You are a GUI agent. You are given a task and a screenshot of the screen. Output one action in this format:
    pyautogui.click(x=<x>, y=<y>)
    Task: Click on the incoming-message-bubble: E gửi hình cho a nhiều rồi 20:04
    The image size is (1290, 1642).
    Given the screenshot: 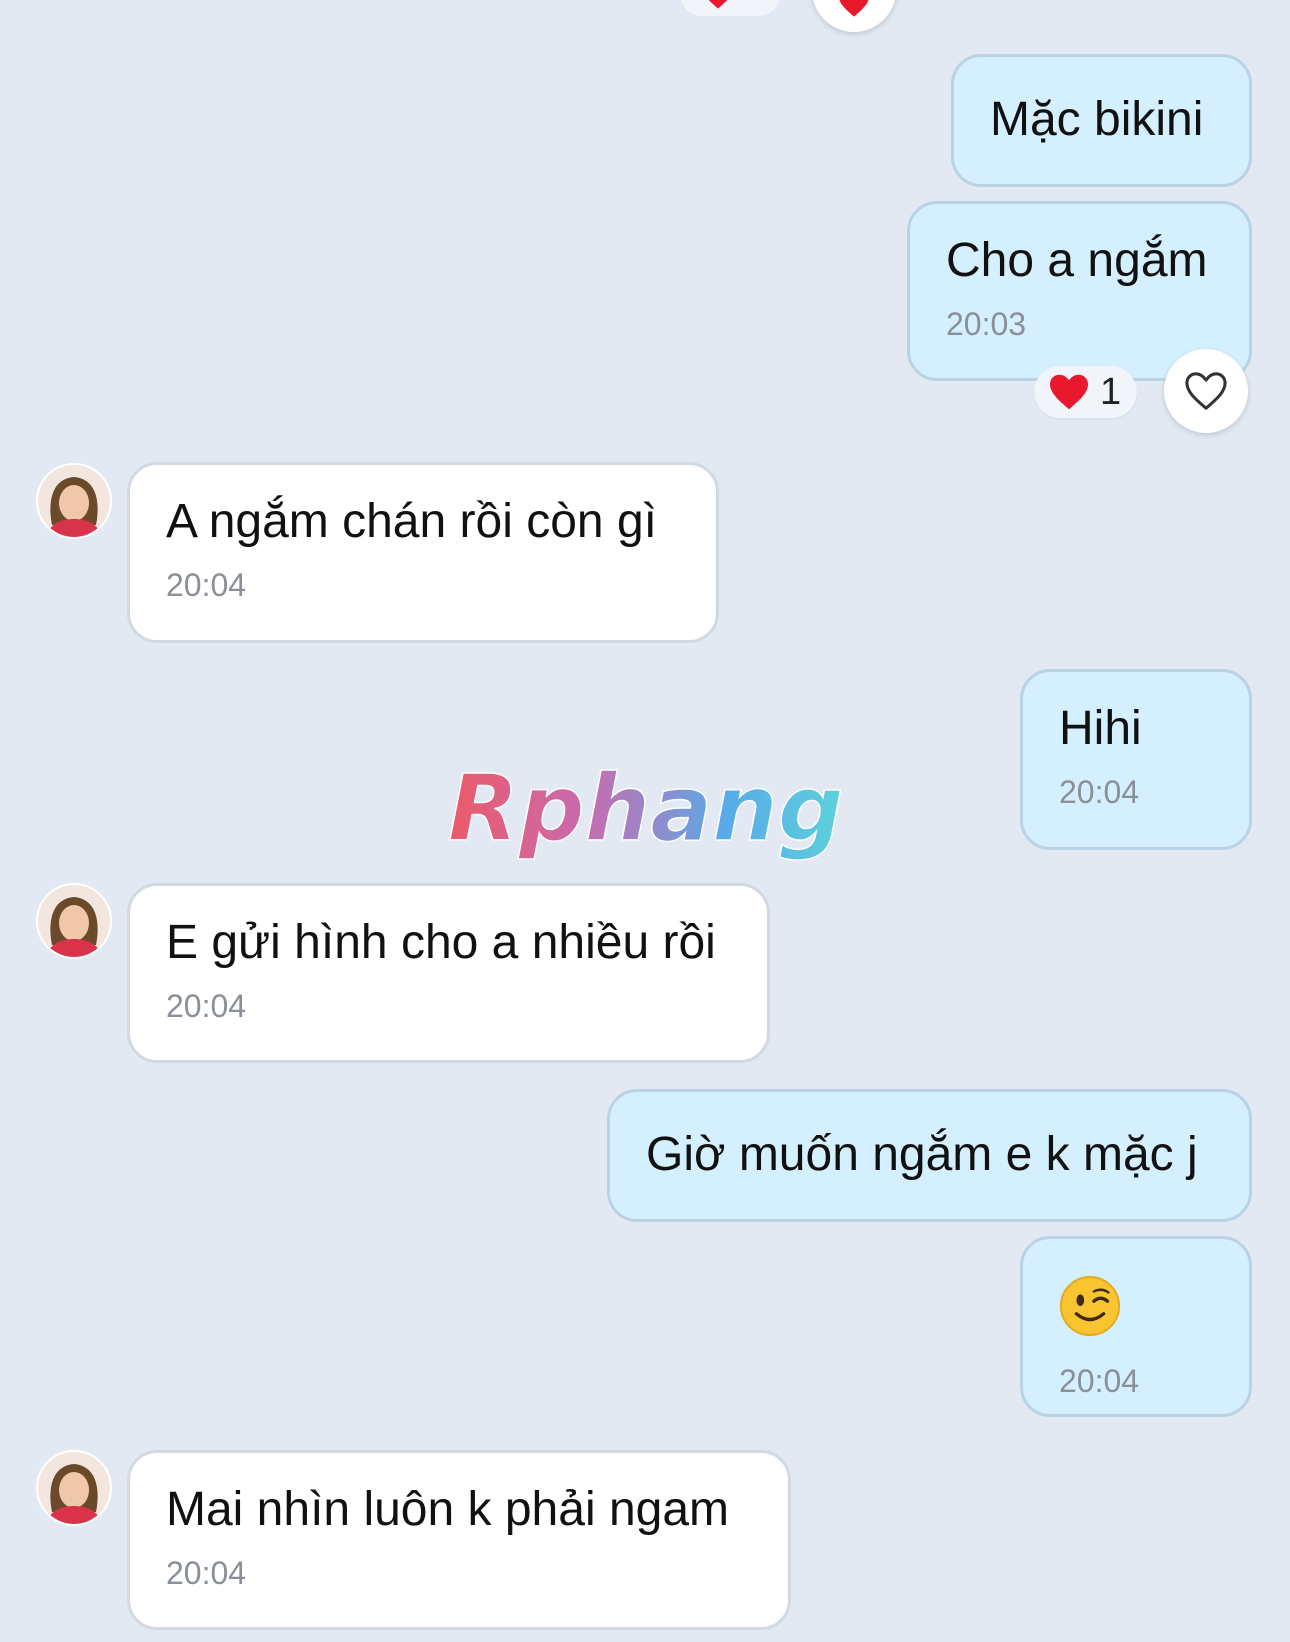 What is the action you would take?
    pyautogui.click(x=448, y=973)
    